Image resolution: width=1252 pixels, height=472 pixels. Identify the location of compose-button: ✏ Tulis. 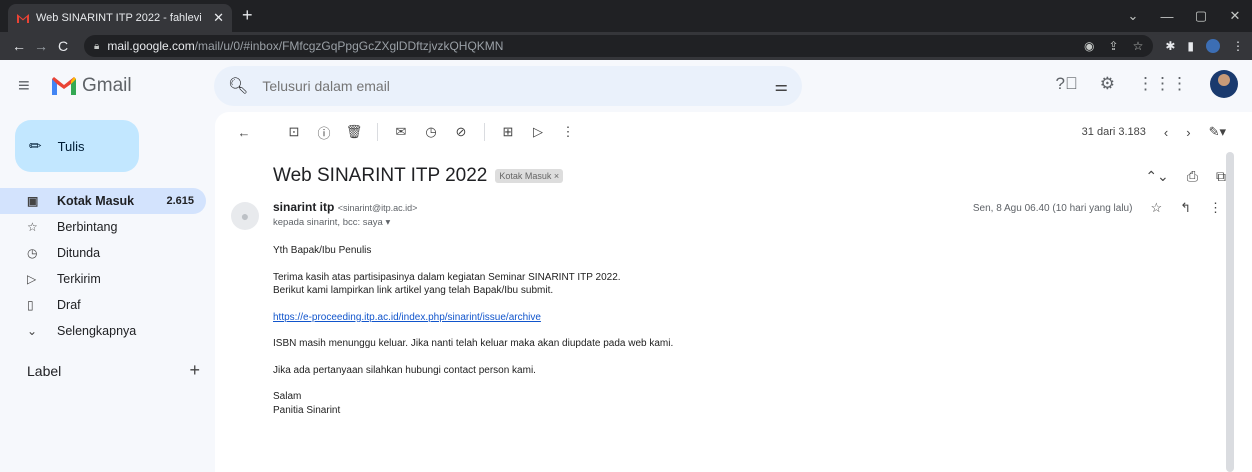
(77, 146).